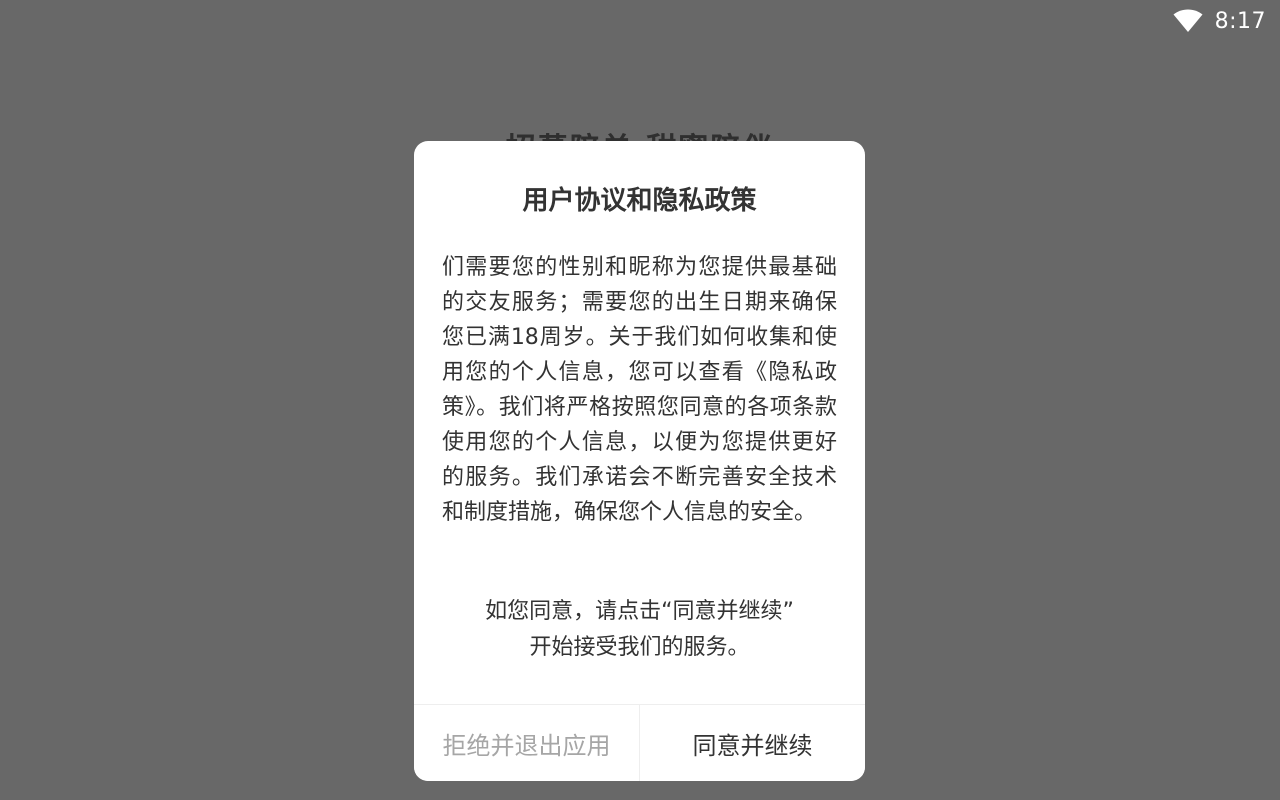  I want to click on dialog-prompt: 如您同意，请点击“同意并继续” 开始接受我们的服务。, so click(639, 630).